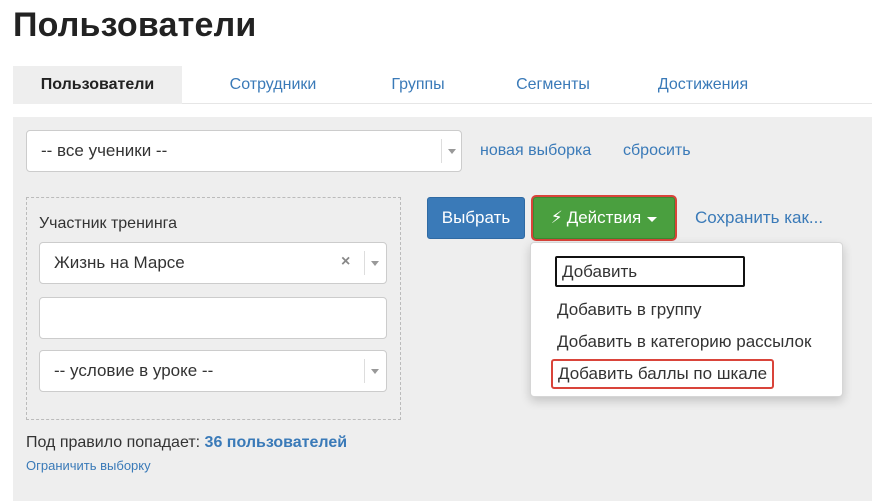 The image size is (872, 501). Describe the element at coordinates (345, 262) in the screenshot. I see `clear-icon: ×` at that location.